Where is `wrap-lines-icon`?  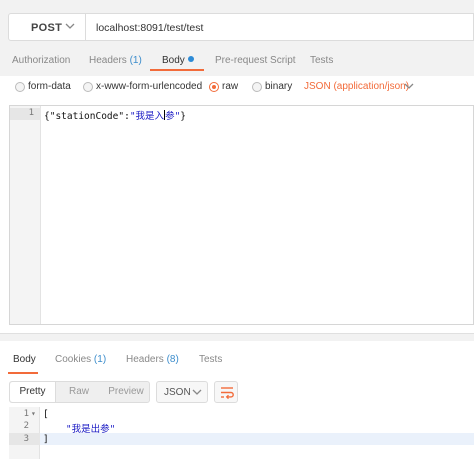 wrap-lines-icon is located at coordinates (227, 393).